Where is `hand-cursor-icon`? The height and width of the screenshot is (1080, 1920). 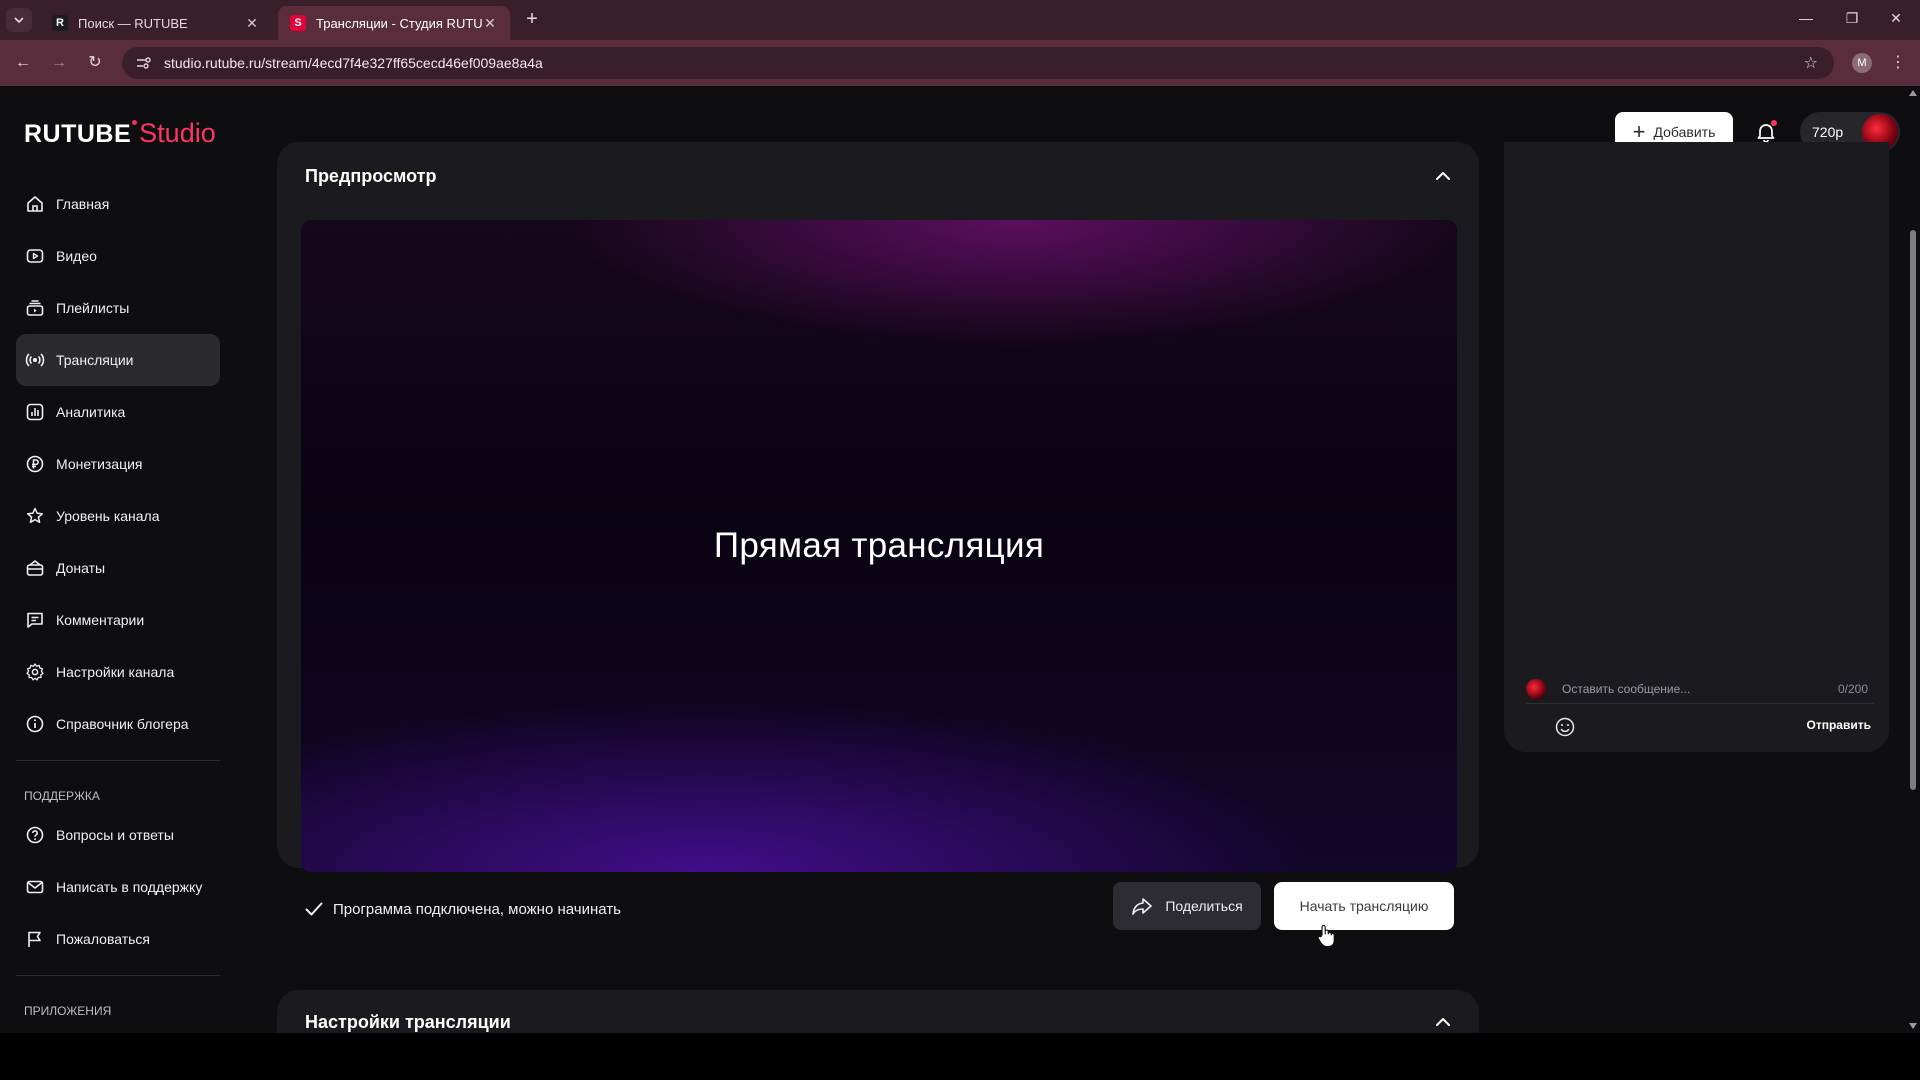 hand-cursor-icon is located at coordinates (1326, 936).